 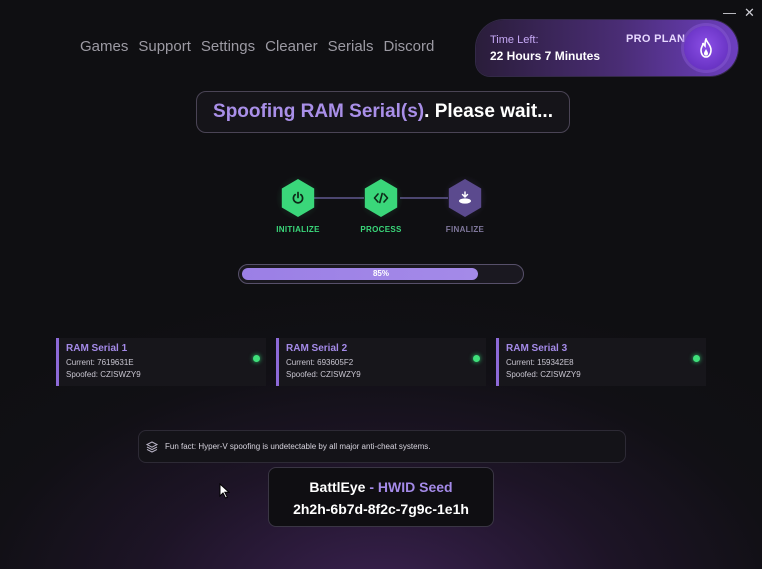 I want to click on seed-title-provider: BattlEye, so click(x=337, y=487).